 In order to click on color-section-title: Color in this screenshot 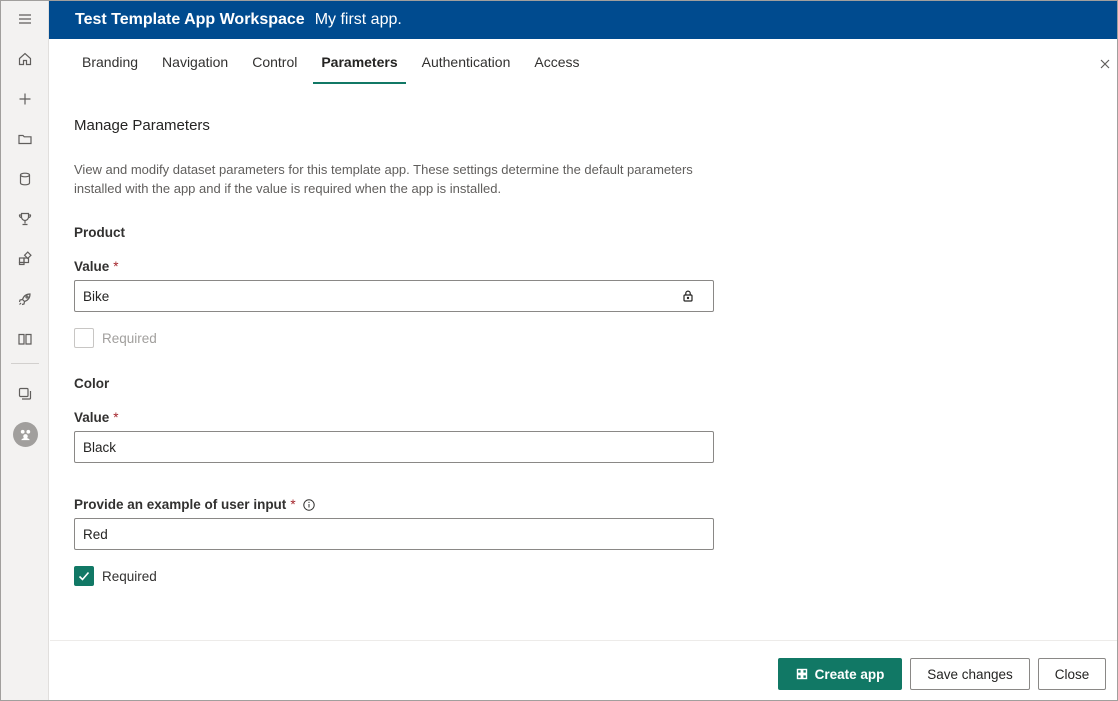, I will do `click(92, 383)`.